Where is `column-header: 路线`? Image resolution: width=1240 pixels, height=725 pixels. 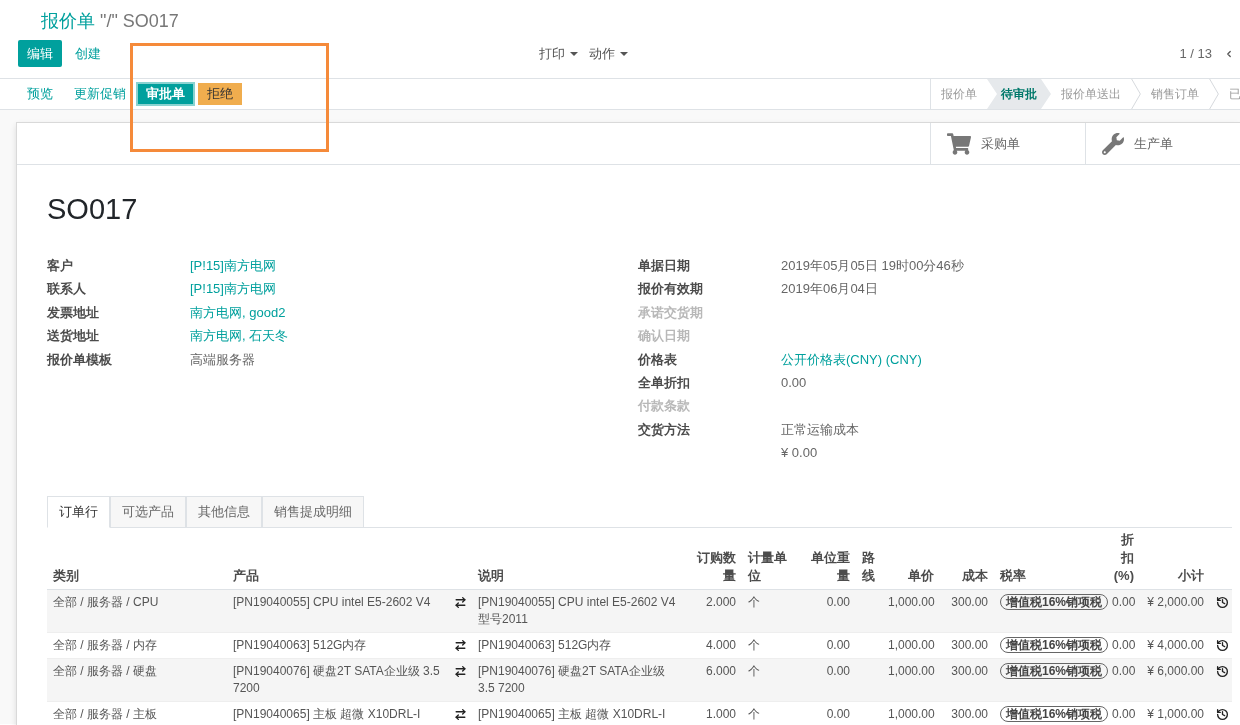 column-header: 路线 is located at coordinates (868, 566).